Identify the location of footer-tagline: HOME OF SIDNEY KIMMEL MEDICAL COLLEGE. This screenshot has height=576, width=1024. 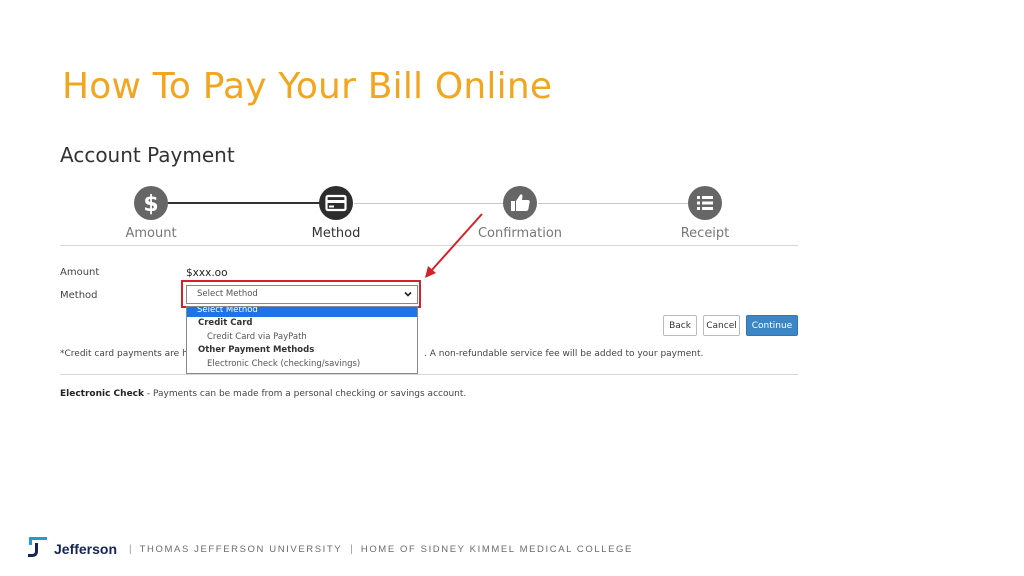
(496, 549).